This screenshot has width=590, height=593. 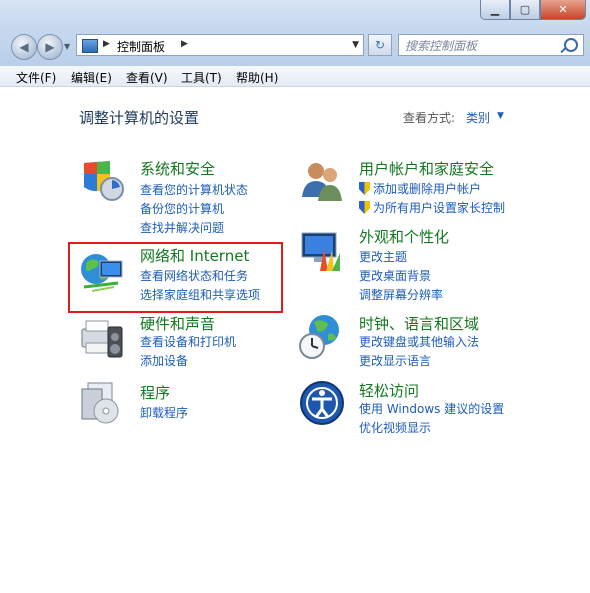 I want to click on category-link: 查看您的计算机状态, so click(x=194, y=189).